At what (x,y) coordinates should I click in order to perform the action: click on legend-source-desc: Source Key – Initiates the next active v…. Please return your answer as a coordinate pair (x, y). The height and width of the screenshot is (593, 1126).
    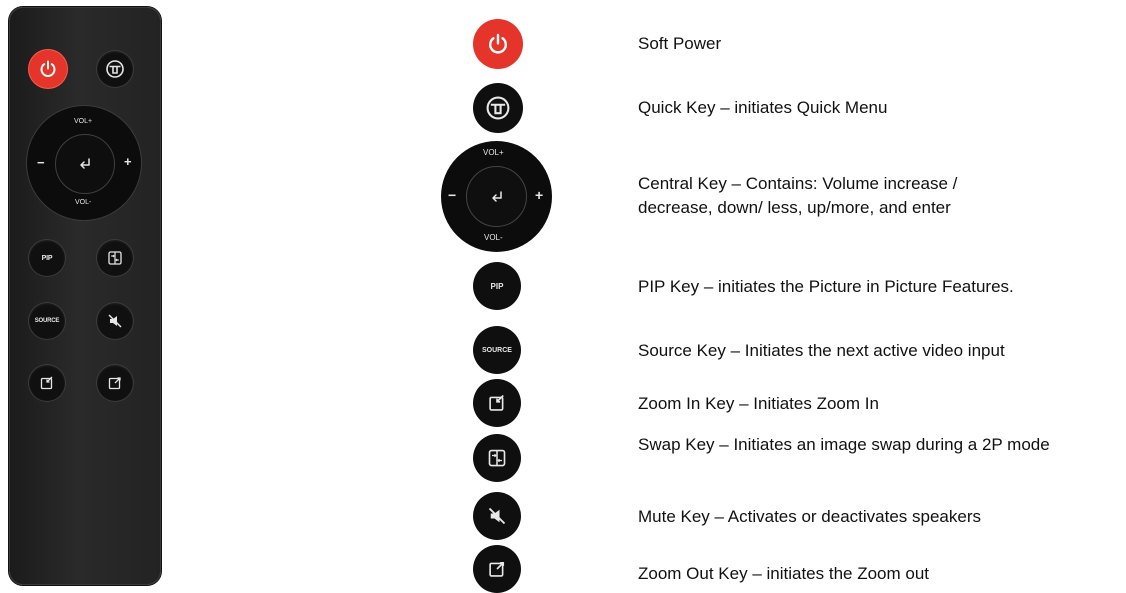
    Looking at the image, I should click on (821, 350).